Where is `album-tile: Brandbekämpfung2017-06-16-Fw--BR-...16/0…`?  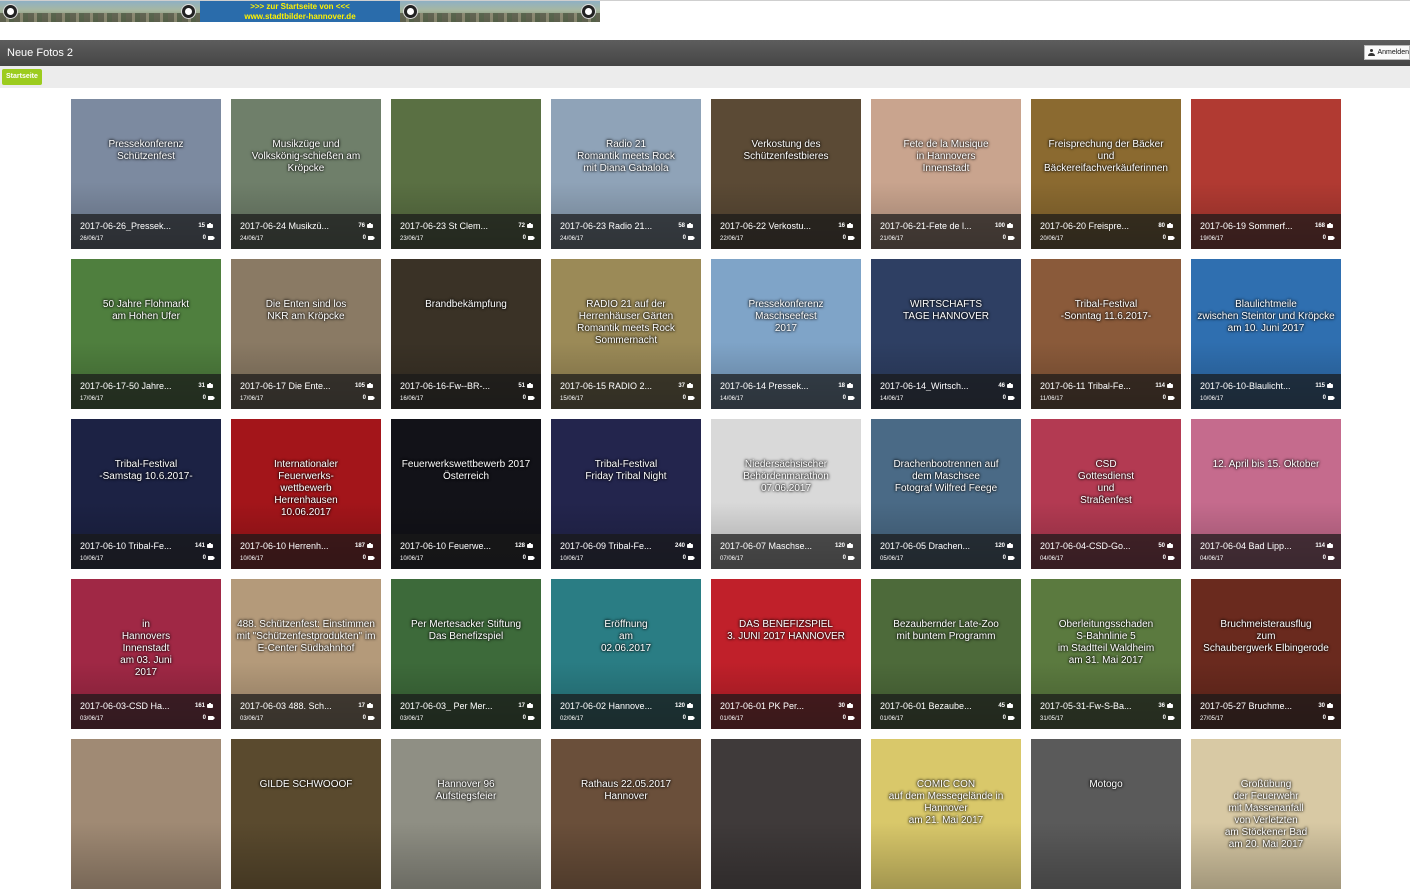
album-tile: Brandbekämpfung2017-06-16-Fw--BR-...16/0… is located at coordinates (466, 334).